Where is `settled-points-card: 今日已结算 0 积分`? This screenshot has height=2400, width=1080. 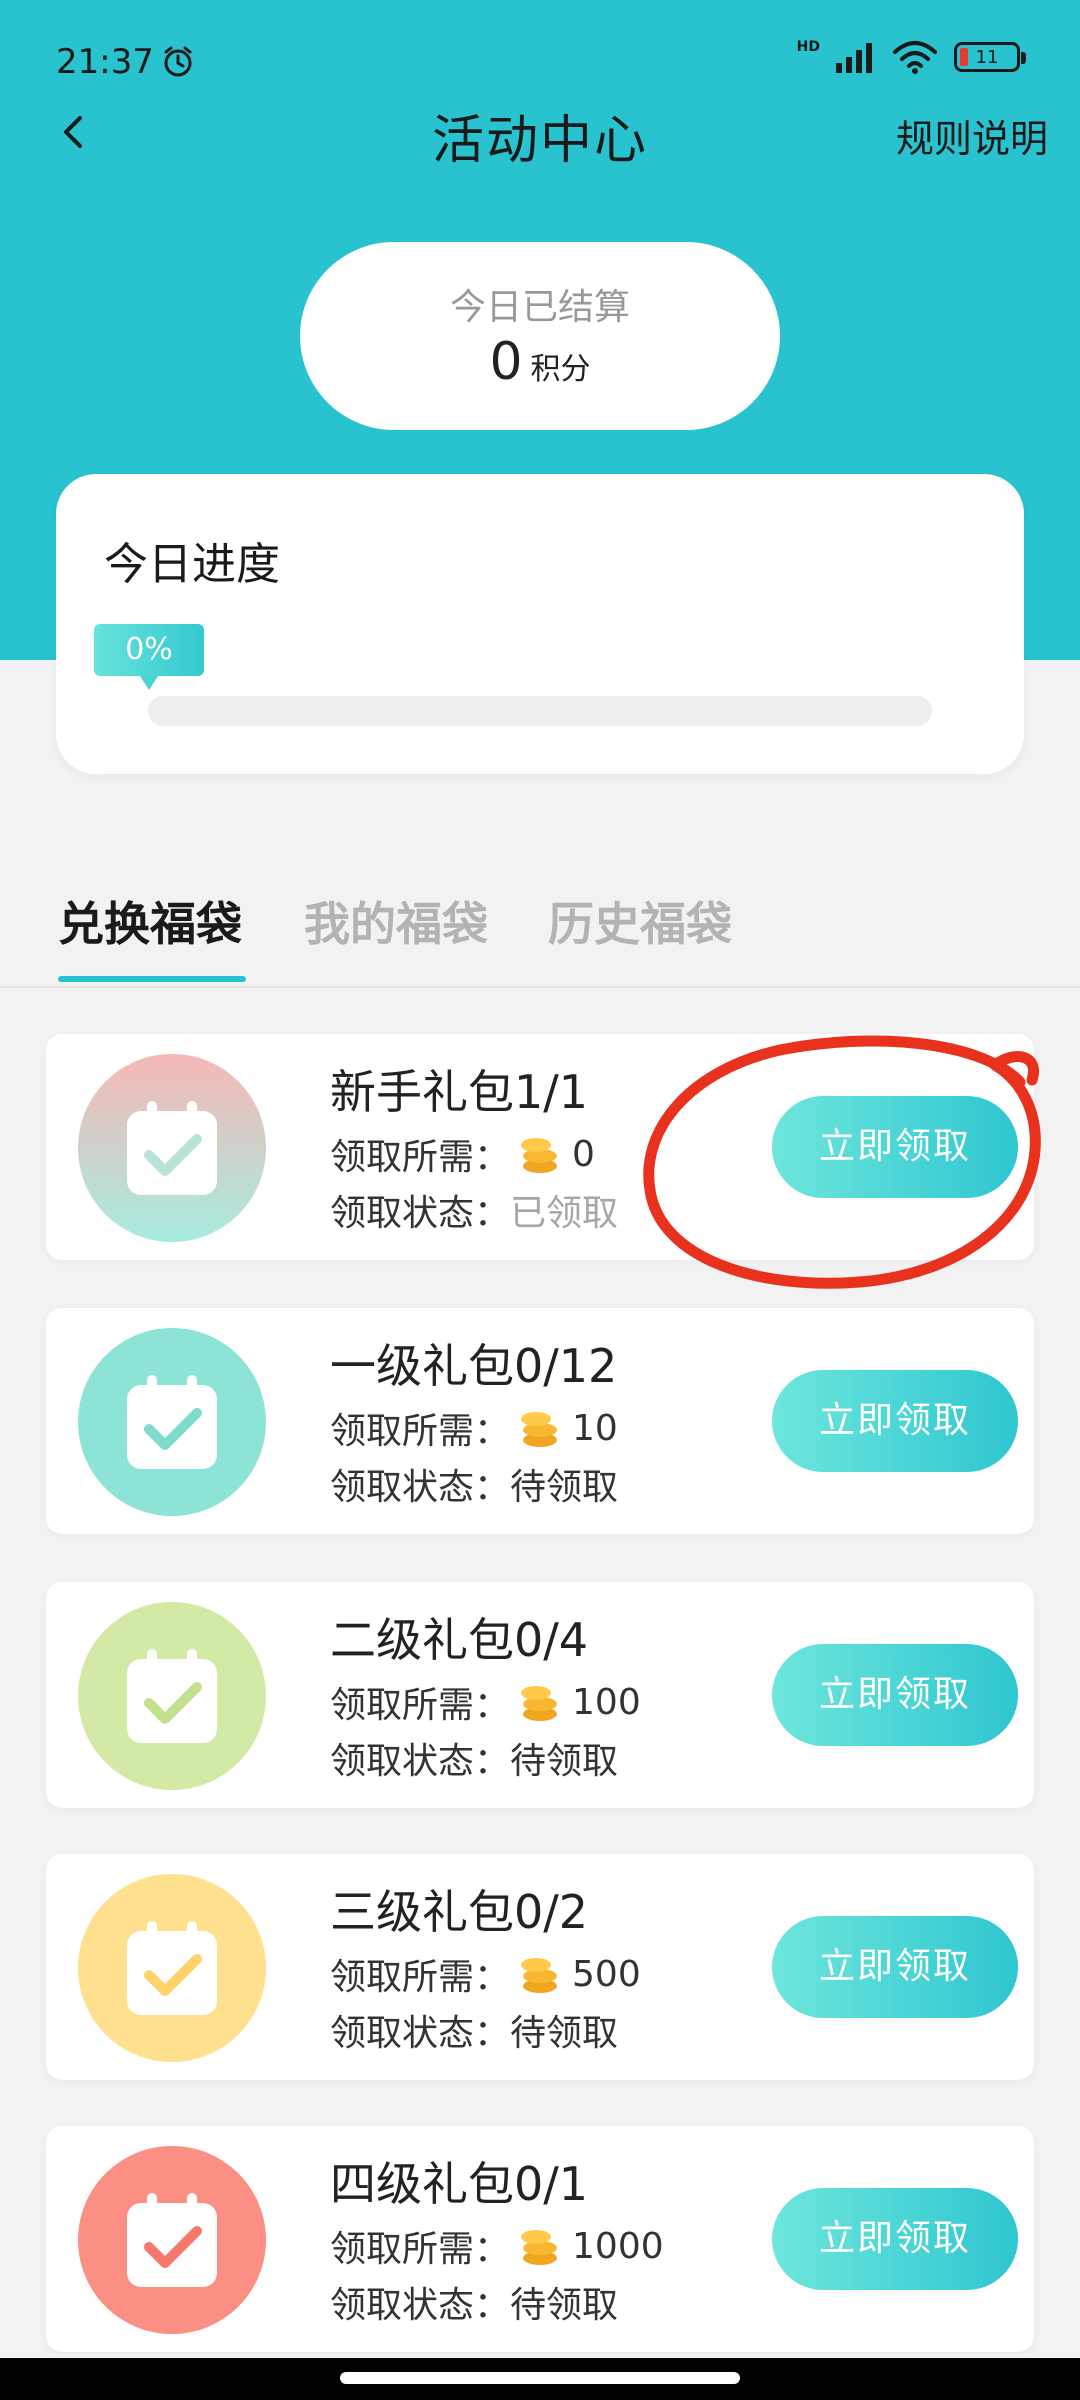
settled-points-card: 今日已结算 0 积分 is located at coordinates (540, 336).